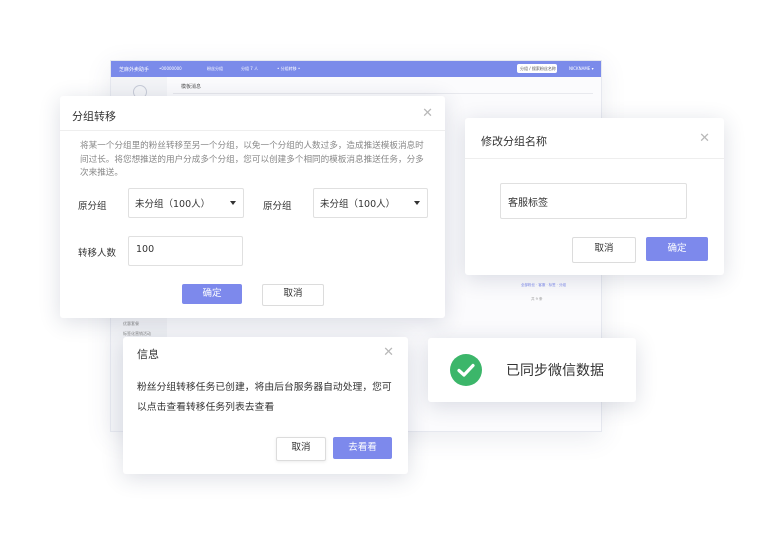 The height and width of the screenshot is (536, 784). I want to click on view-tasks-button: 去看看, so click(362, 448).